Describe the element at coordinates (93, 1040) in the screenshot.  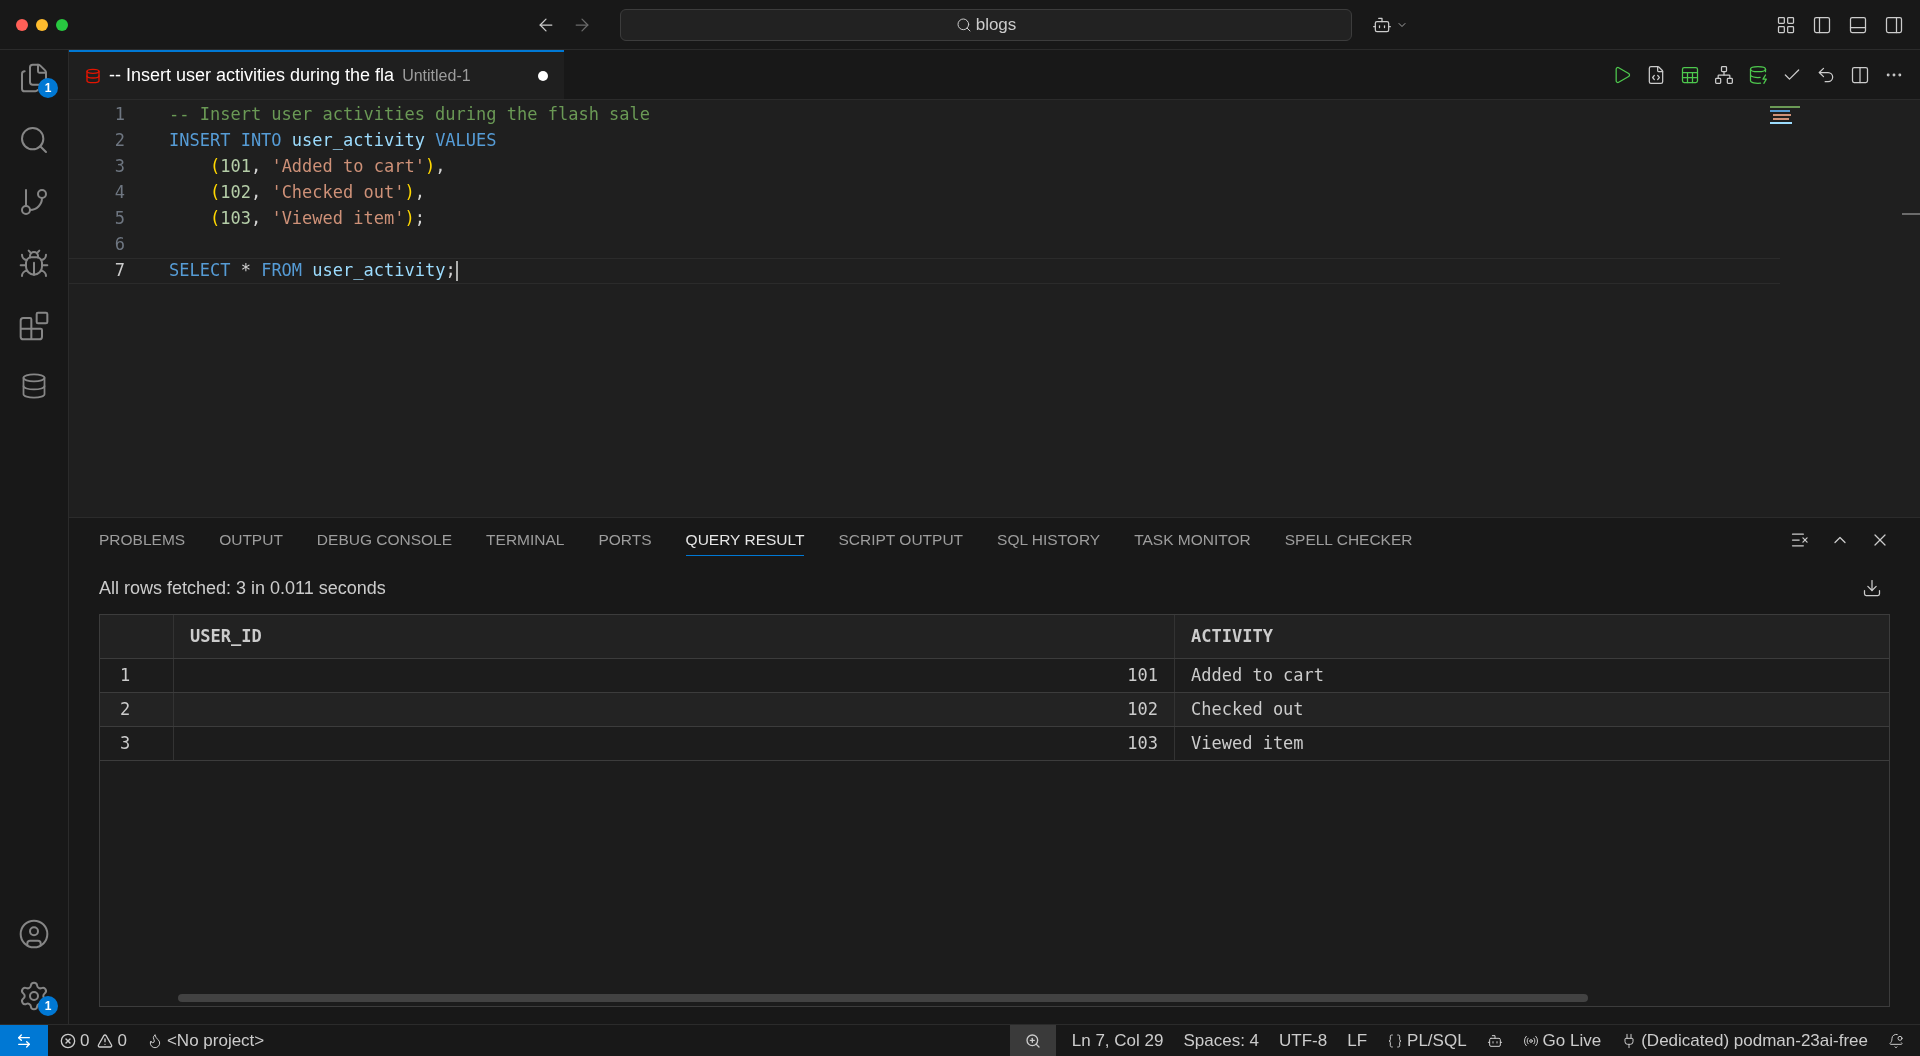
I see `problems-status: 0 0` at that location.